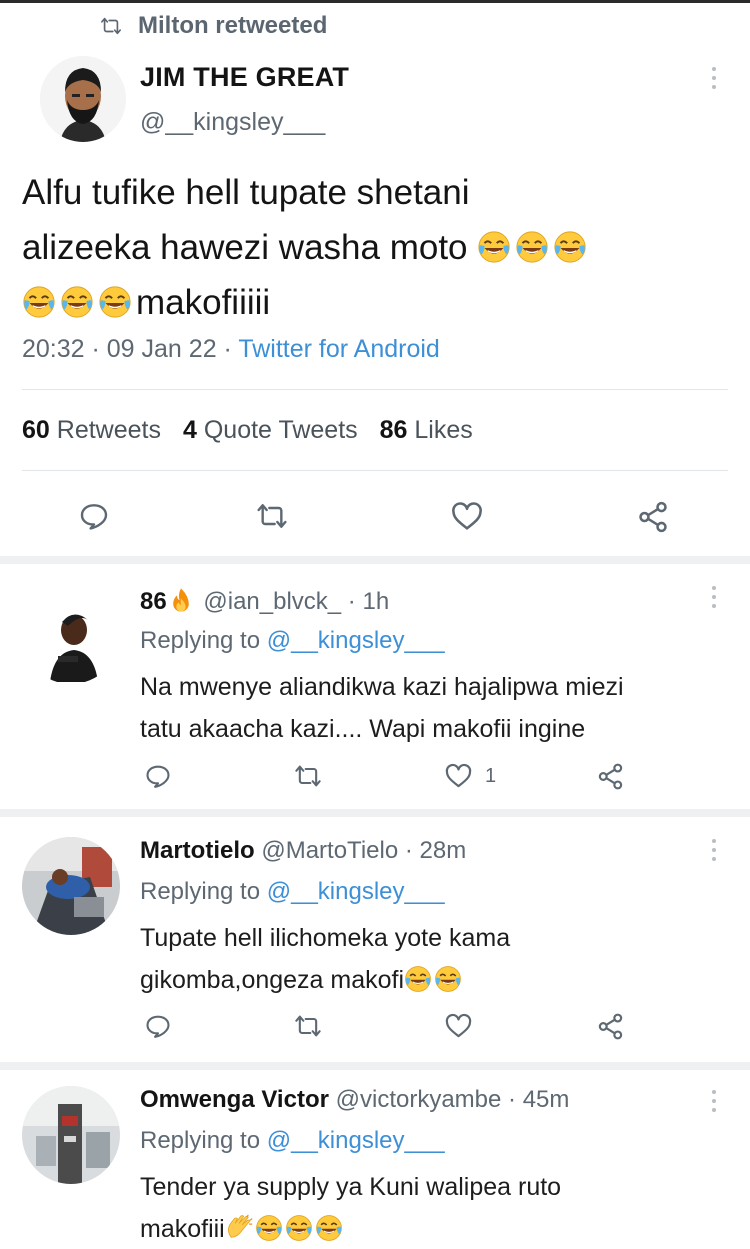 The width and height of the screenshot is (750, 1249). What do you see at coordinates (245, 247) in the screenshot?
I see `tweet-text-line-2: alizeeka hawezi washa moto` at bounding box center [245, 247].